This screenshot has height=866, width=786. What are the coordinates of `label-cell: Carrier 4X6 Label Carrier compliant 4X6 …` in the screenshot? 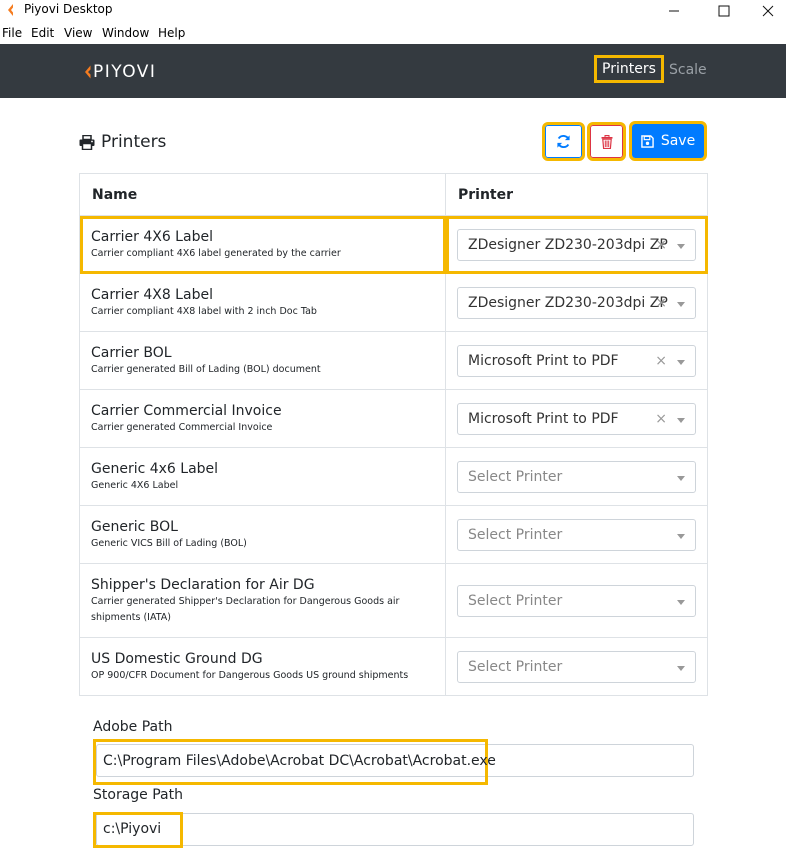 It's located at (262, 244).